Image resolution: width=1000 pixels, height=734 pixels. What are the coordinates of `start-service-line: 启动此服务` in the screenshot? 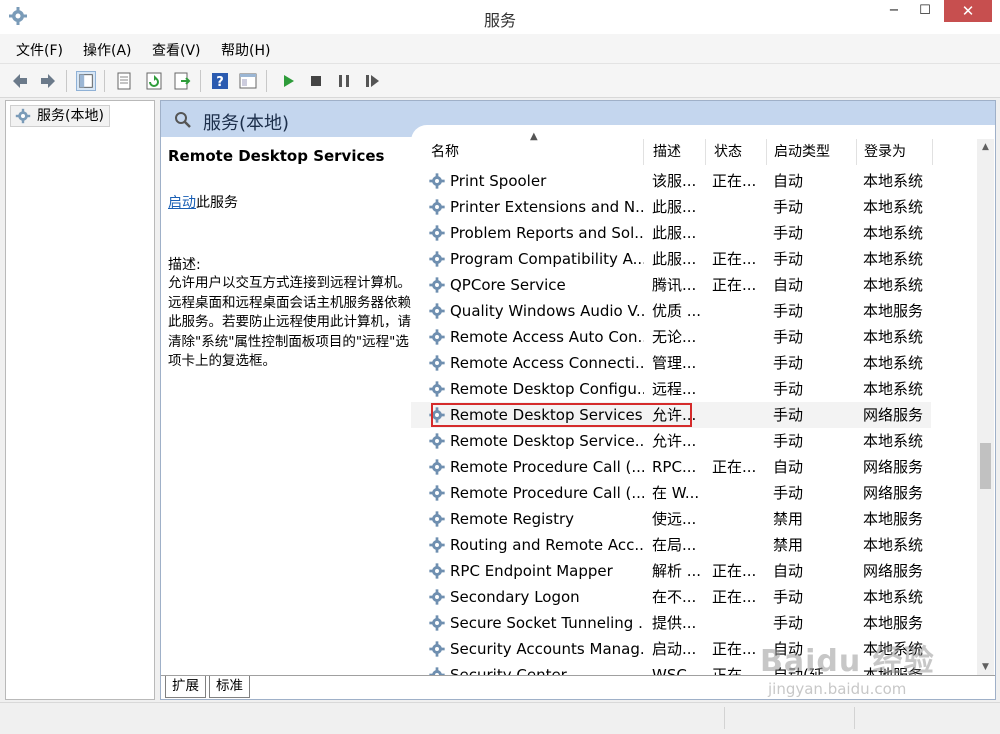 It's located at (203, 202).